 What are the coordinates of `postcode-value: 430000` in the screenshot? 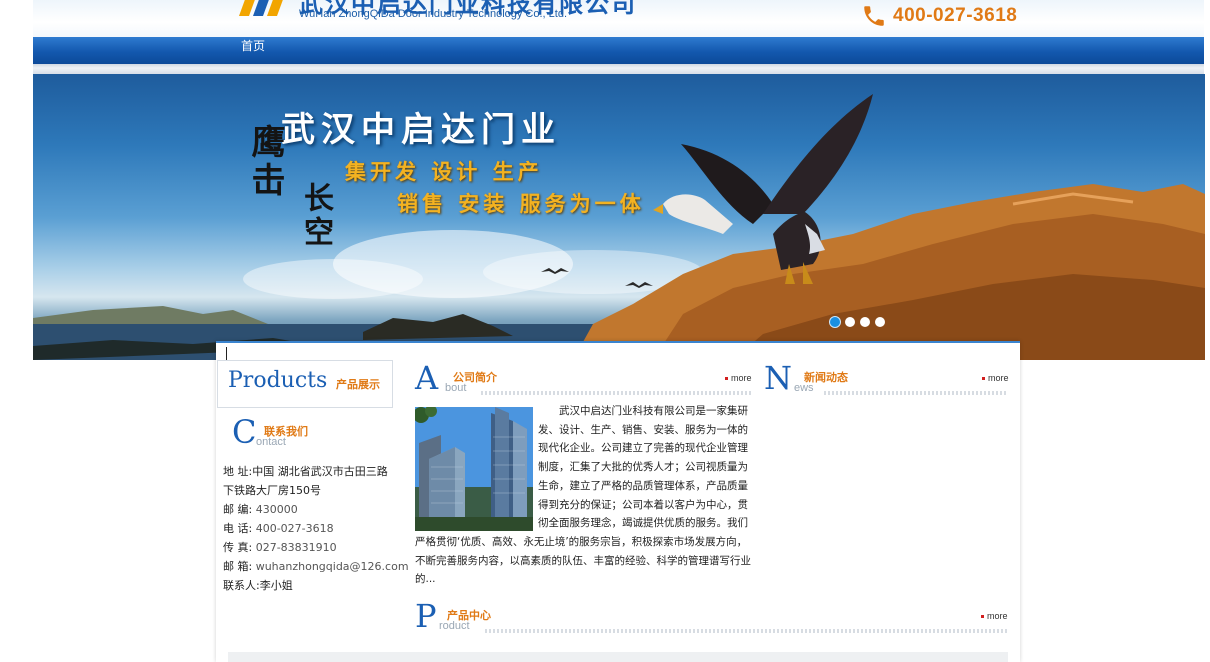 It's located at (276, 509).